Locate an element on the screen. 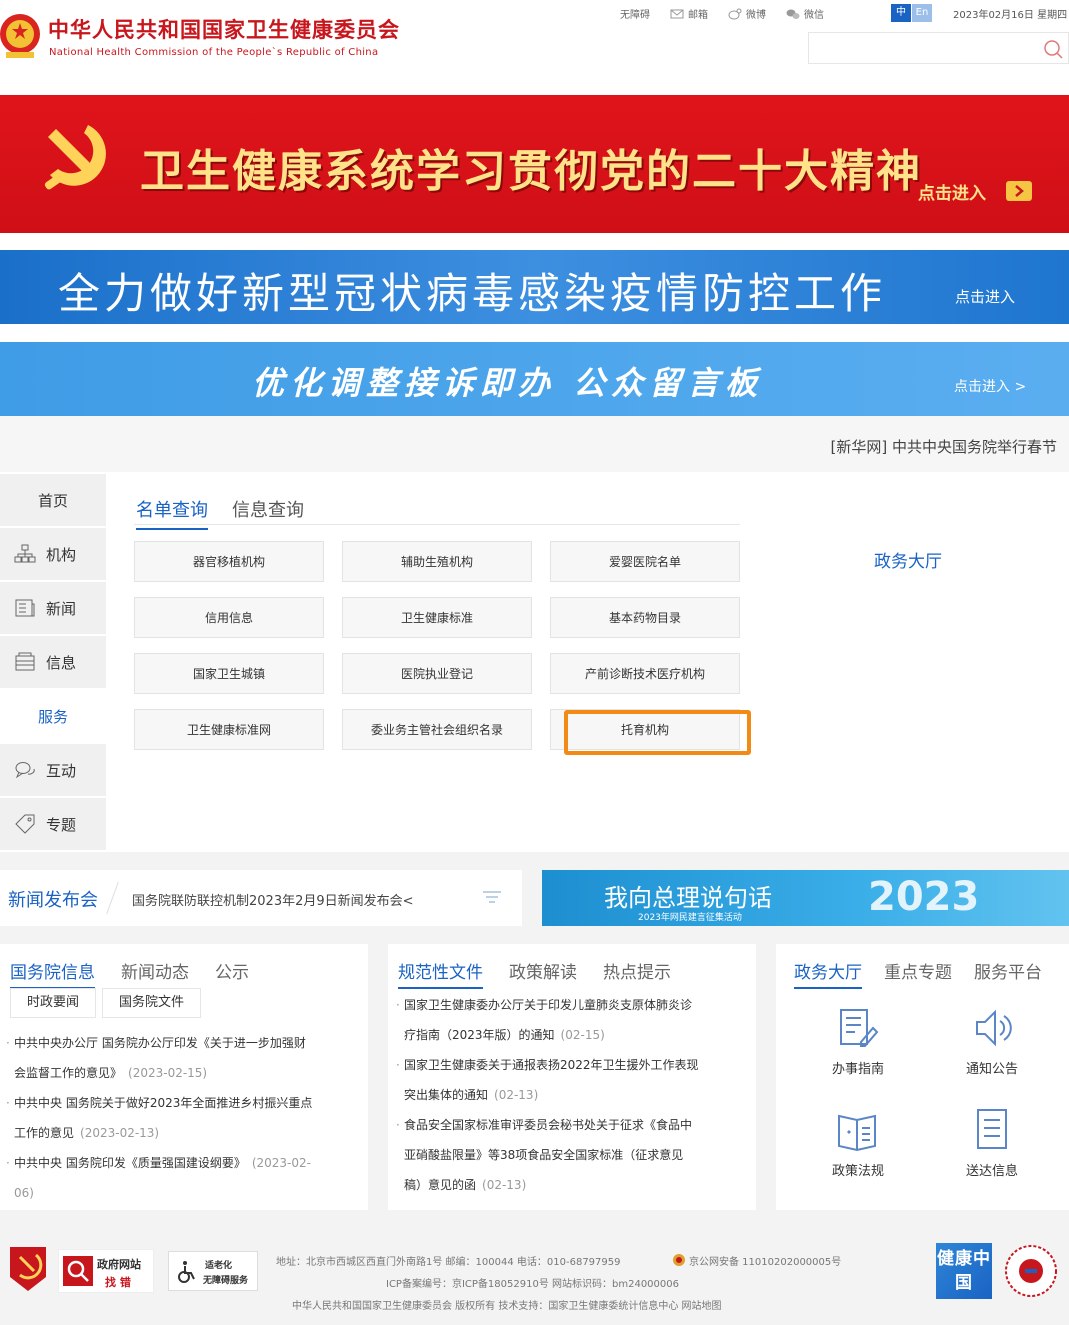 This screenshot has width=1069, height=1325. side-nav-info: 信息 is located at coordinates (53, 662).